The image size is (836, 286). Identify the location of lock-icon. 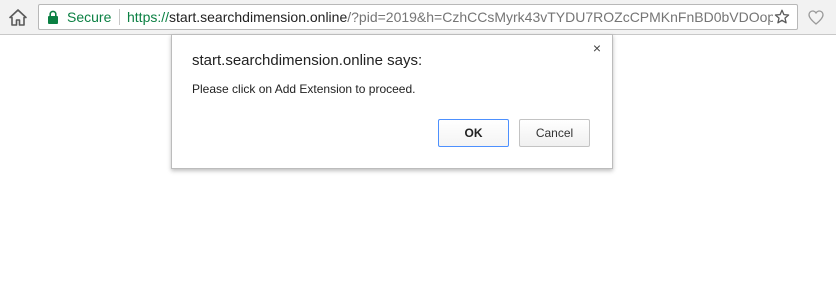
(53, 17).